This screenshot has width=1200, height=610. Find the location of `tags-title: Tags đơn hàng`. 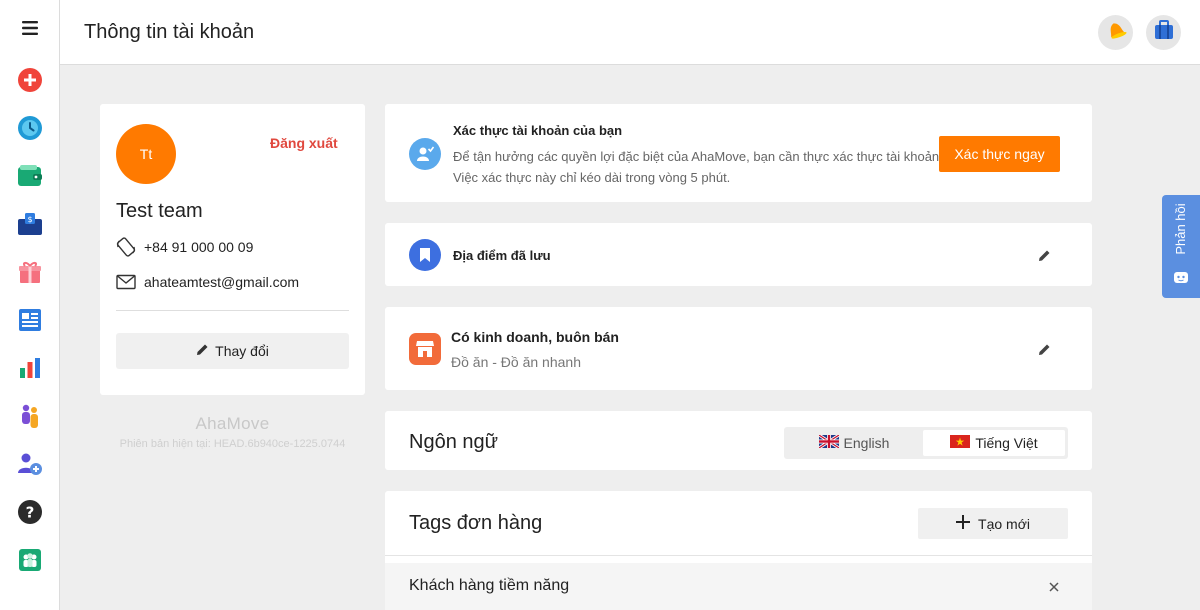

tags-title: Tags đơn hàng is located at coordinates (476, 523).